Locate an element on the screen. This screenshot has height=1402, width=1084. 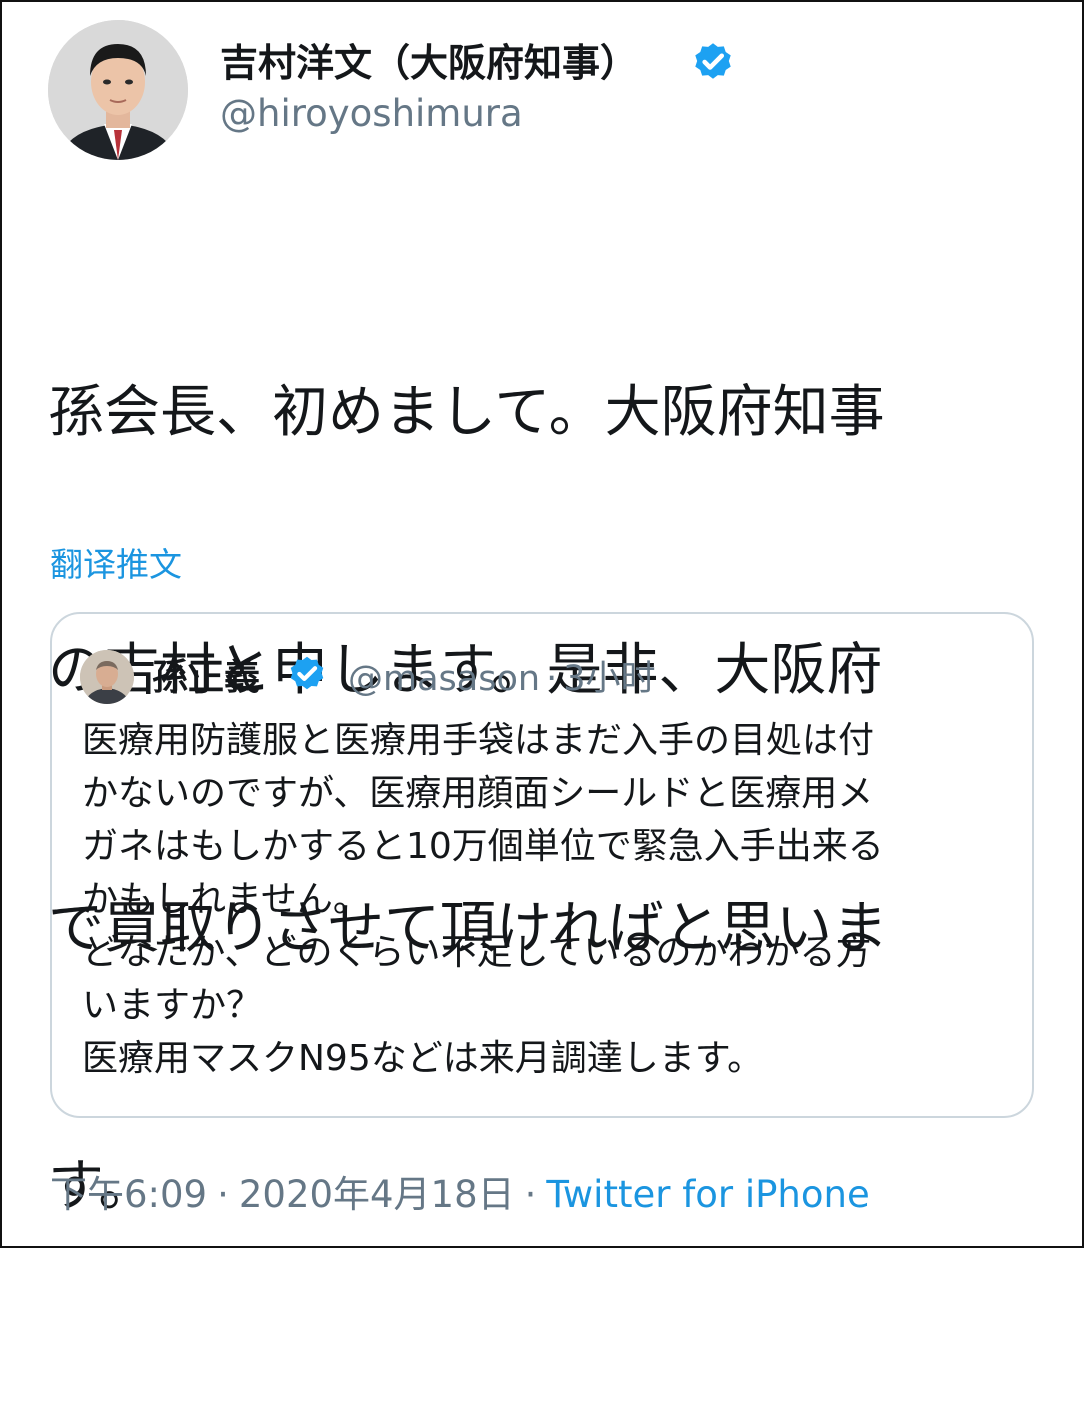
tweet-source-link: Twitter for iPhone is located at coordinates (707, 1194).